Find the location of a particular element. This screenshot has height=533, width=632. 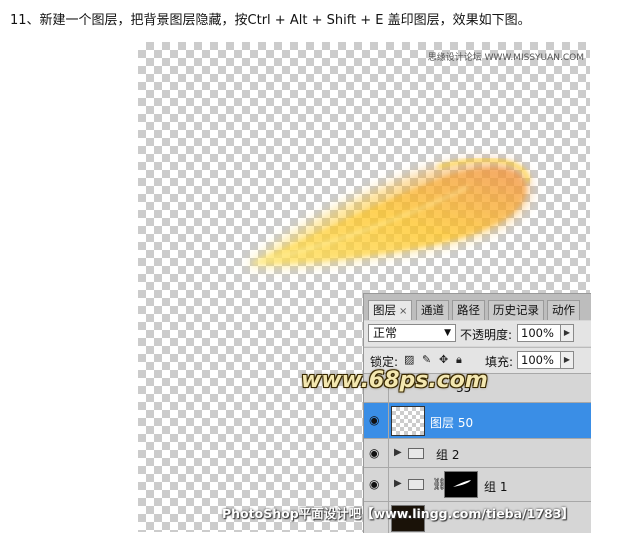

opacity-label: 不透明度: is located at coordinates (486, 335).